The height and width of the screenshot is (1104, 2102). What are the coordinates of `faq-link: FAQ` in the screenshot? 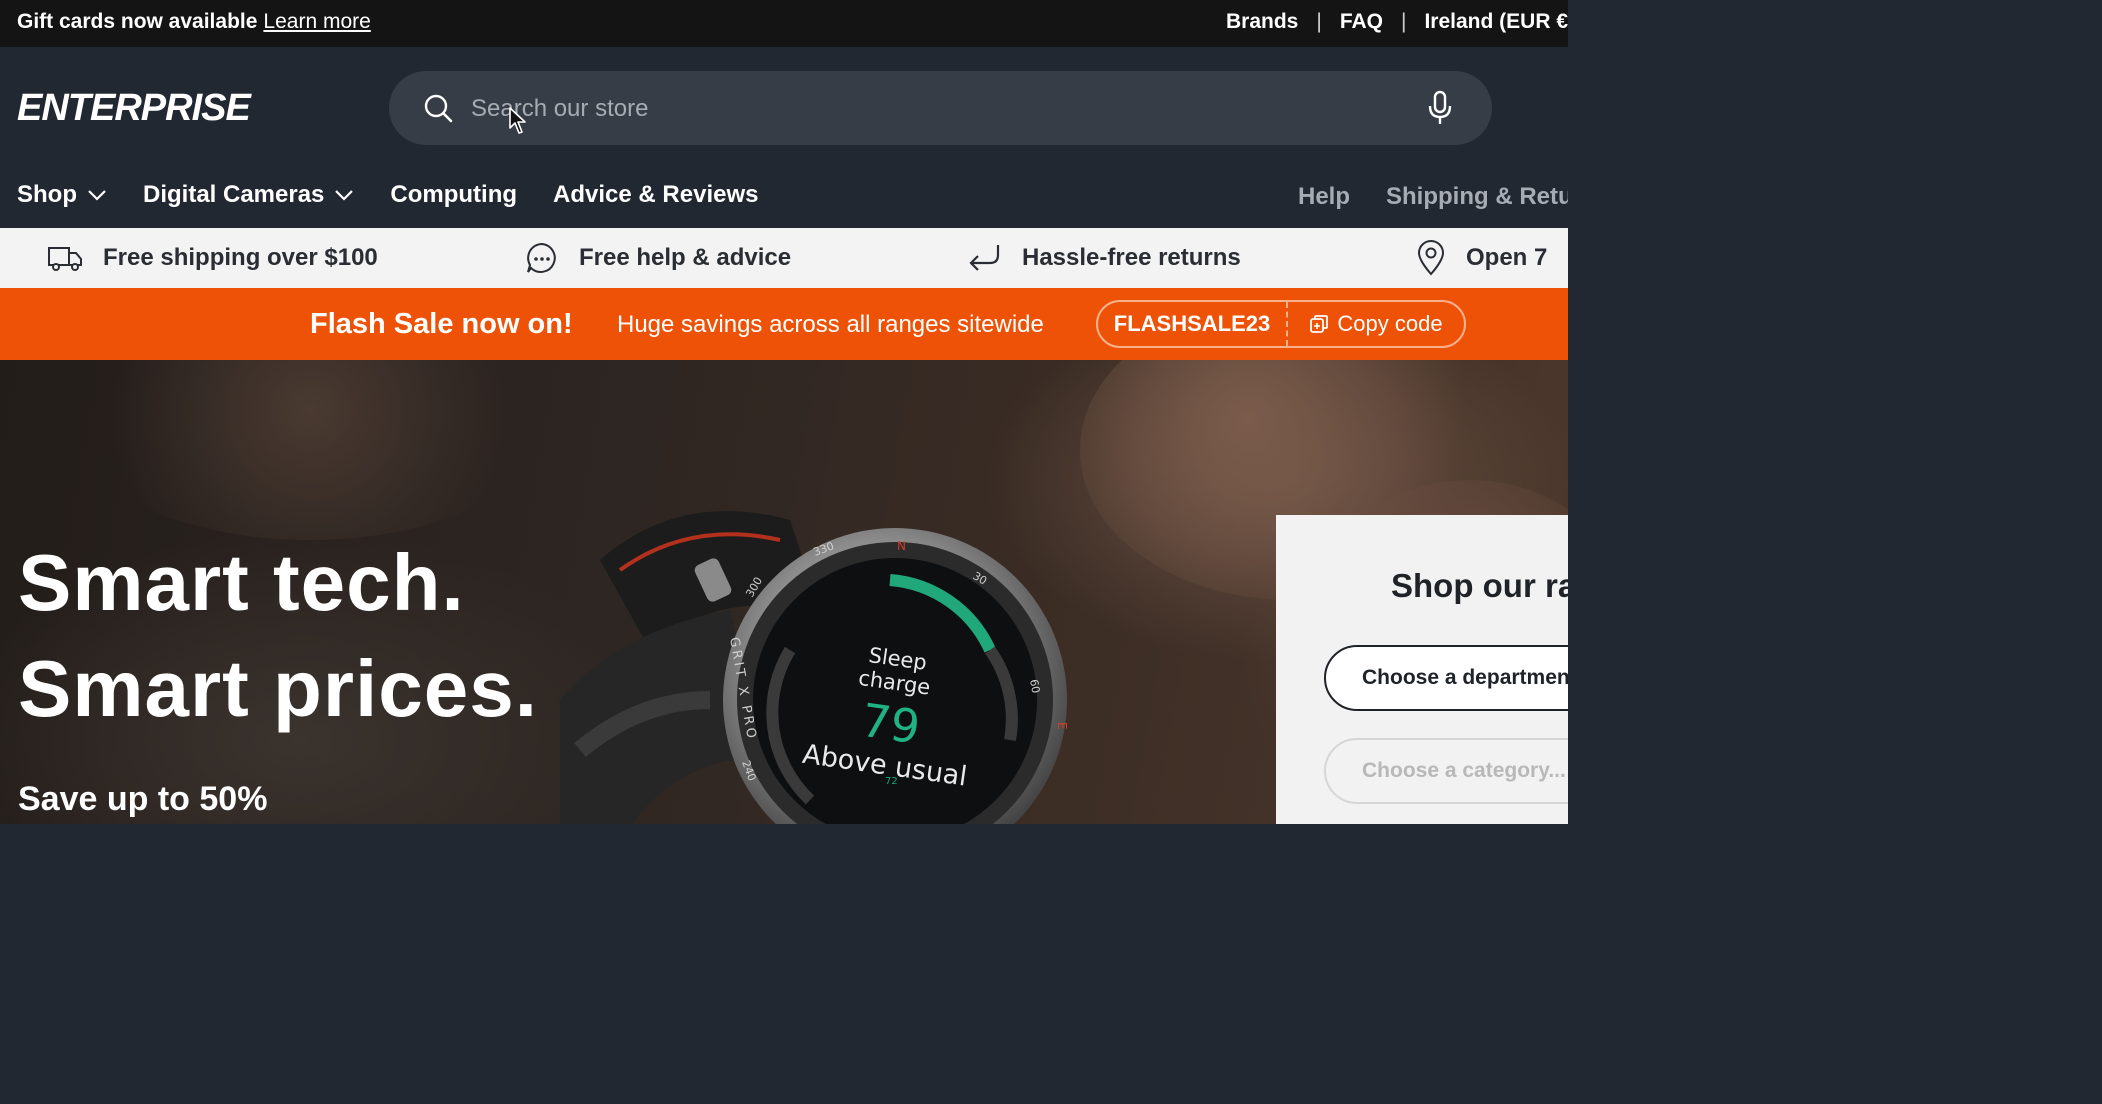 It's located at (1361, 22).